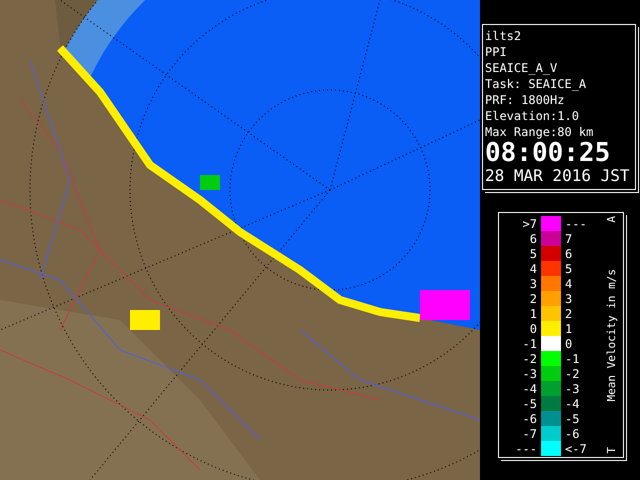 This screenshot has width=640, height=480. I want to click on info-text: Task: SEAICE_A, so click(536, 84).